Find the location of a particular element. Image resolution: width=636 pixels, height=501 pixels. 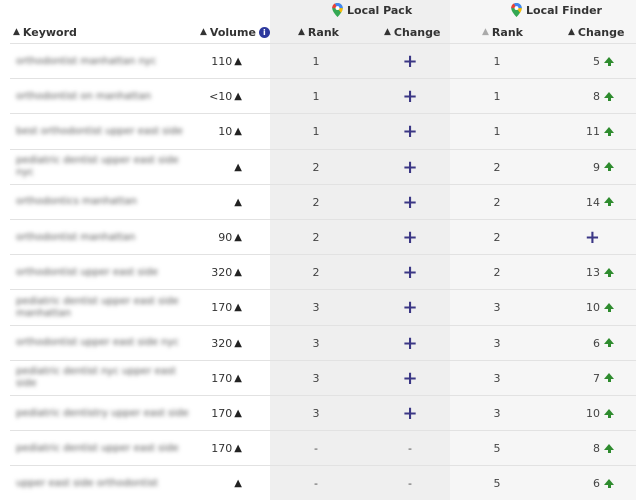

finder-change-cell: 5 is located at coordinates (587, 61).